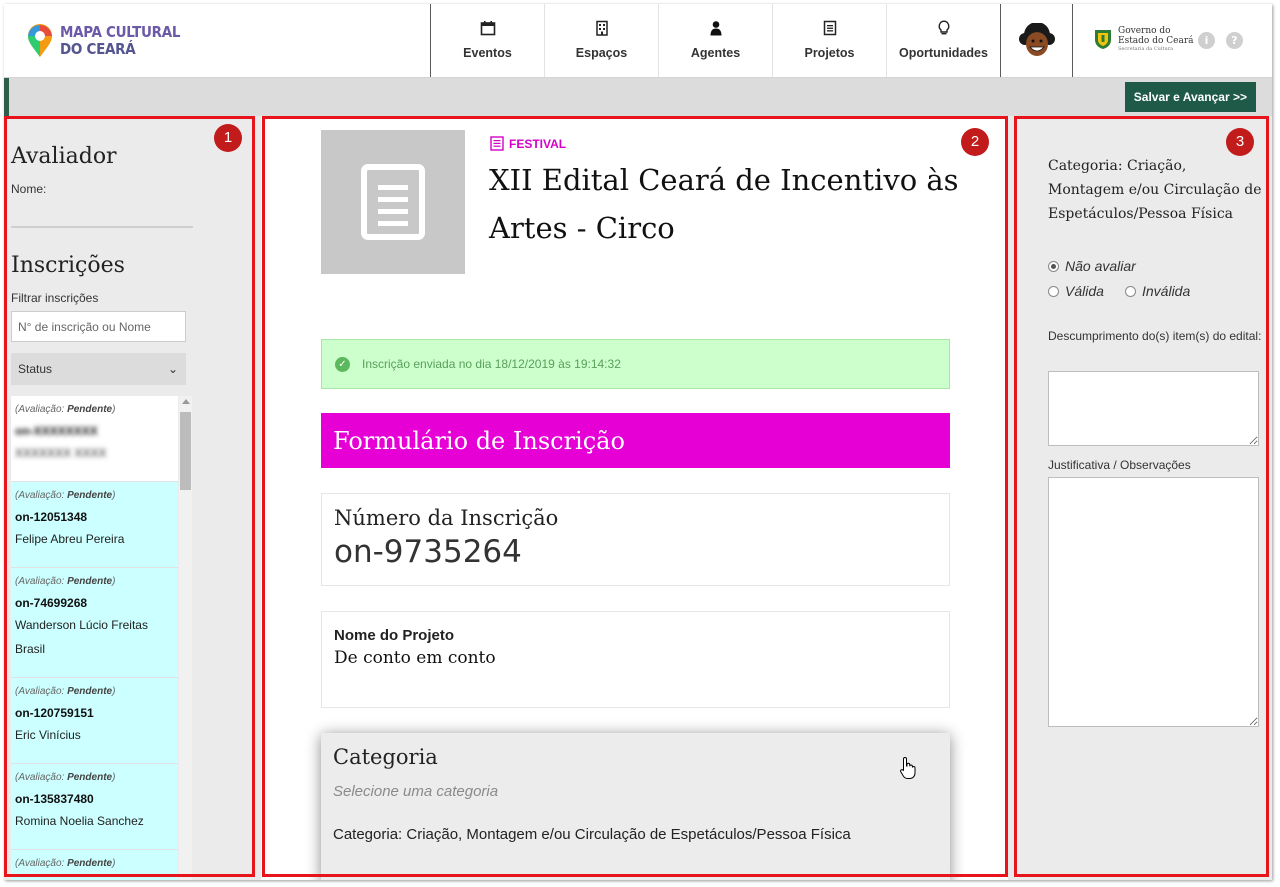 This screenshot has width=1280, height=887. Describe the element at coordinates (1156, 41) in the screenshot. I see `gov-line2: Estado do Ceará` at that location.